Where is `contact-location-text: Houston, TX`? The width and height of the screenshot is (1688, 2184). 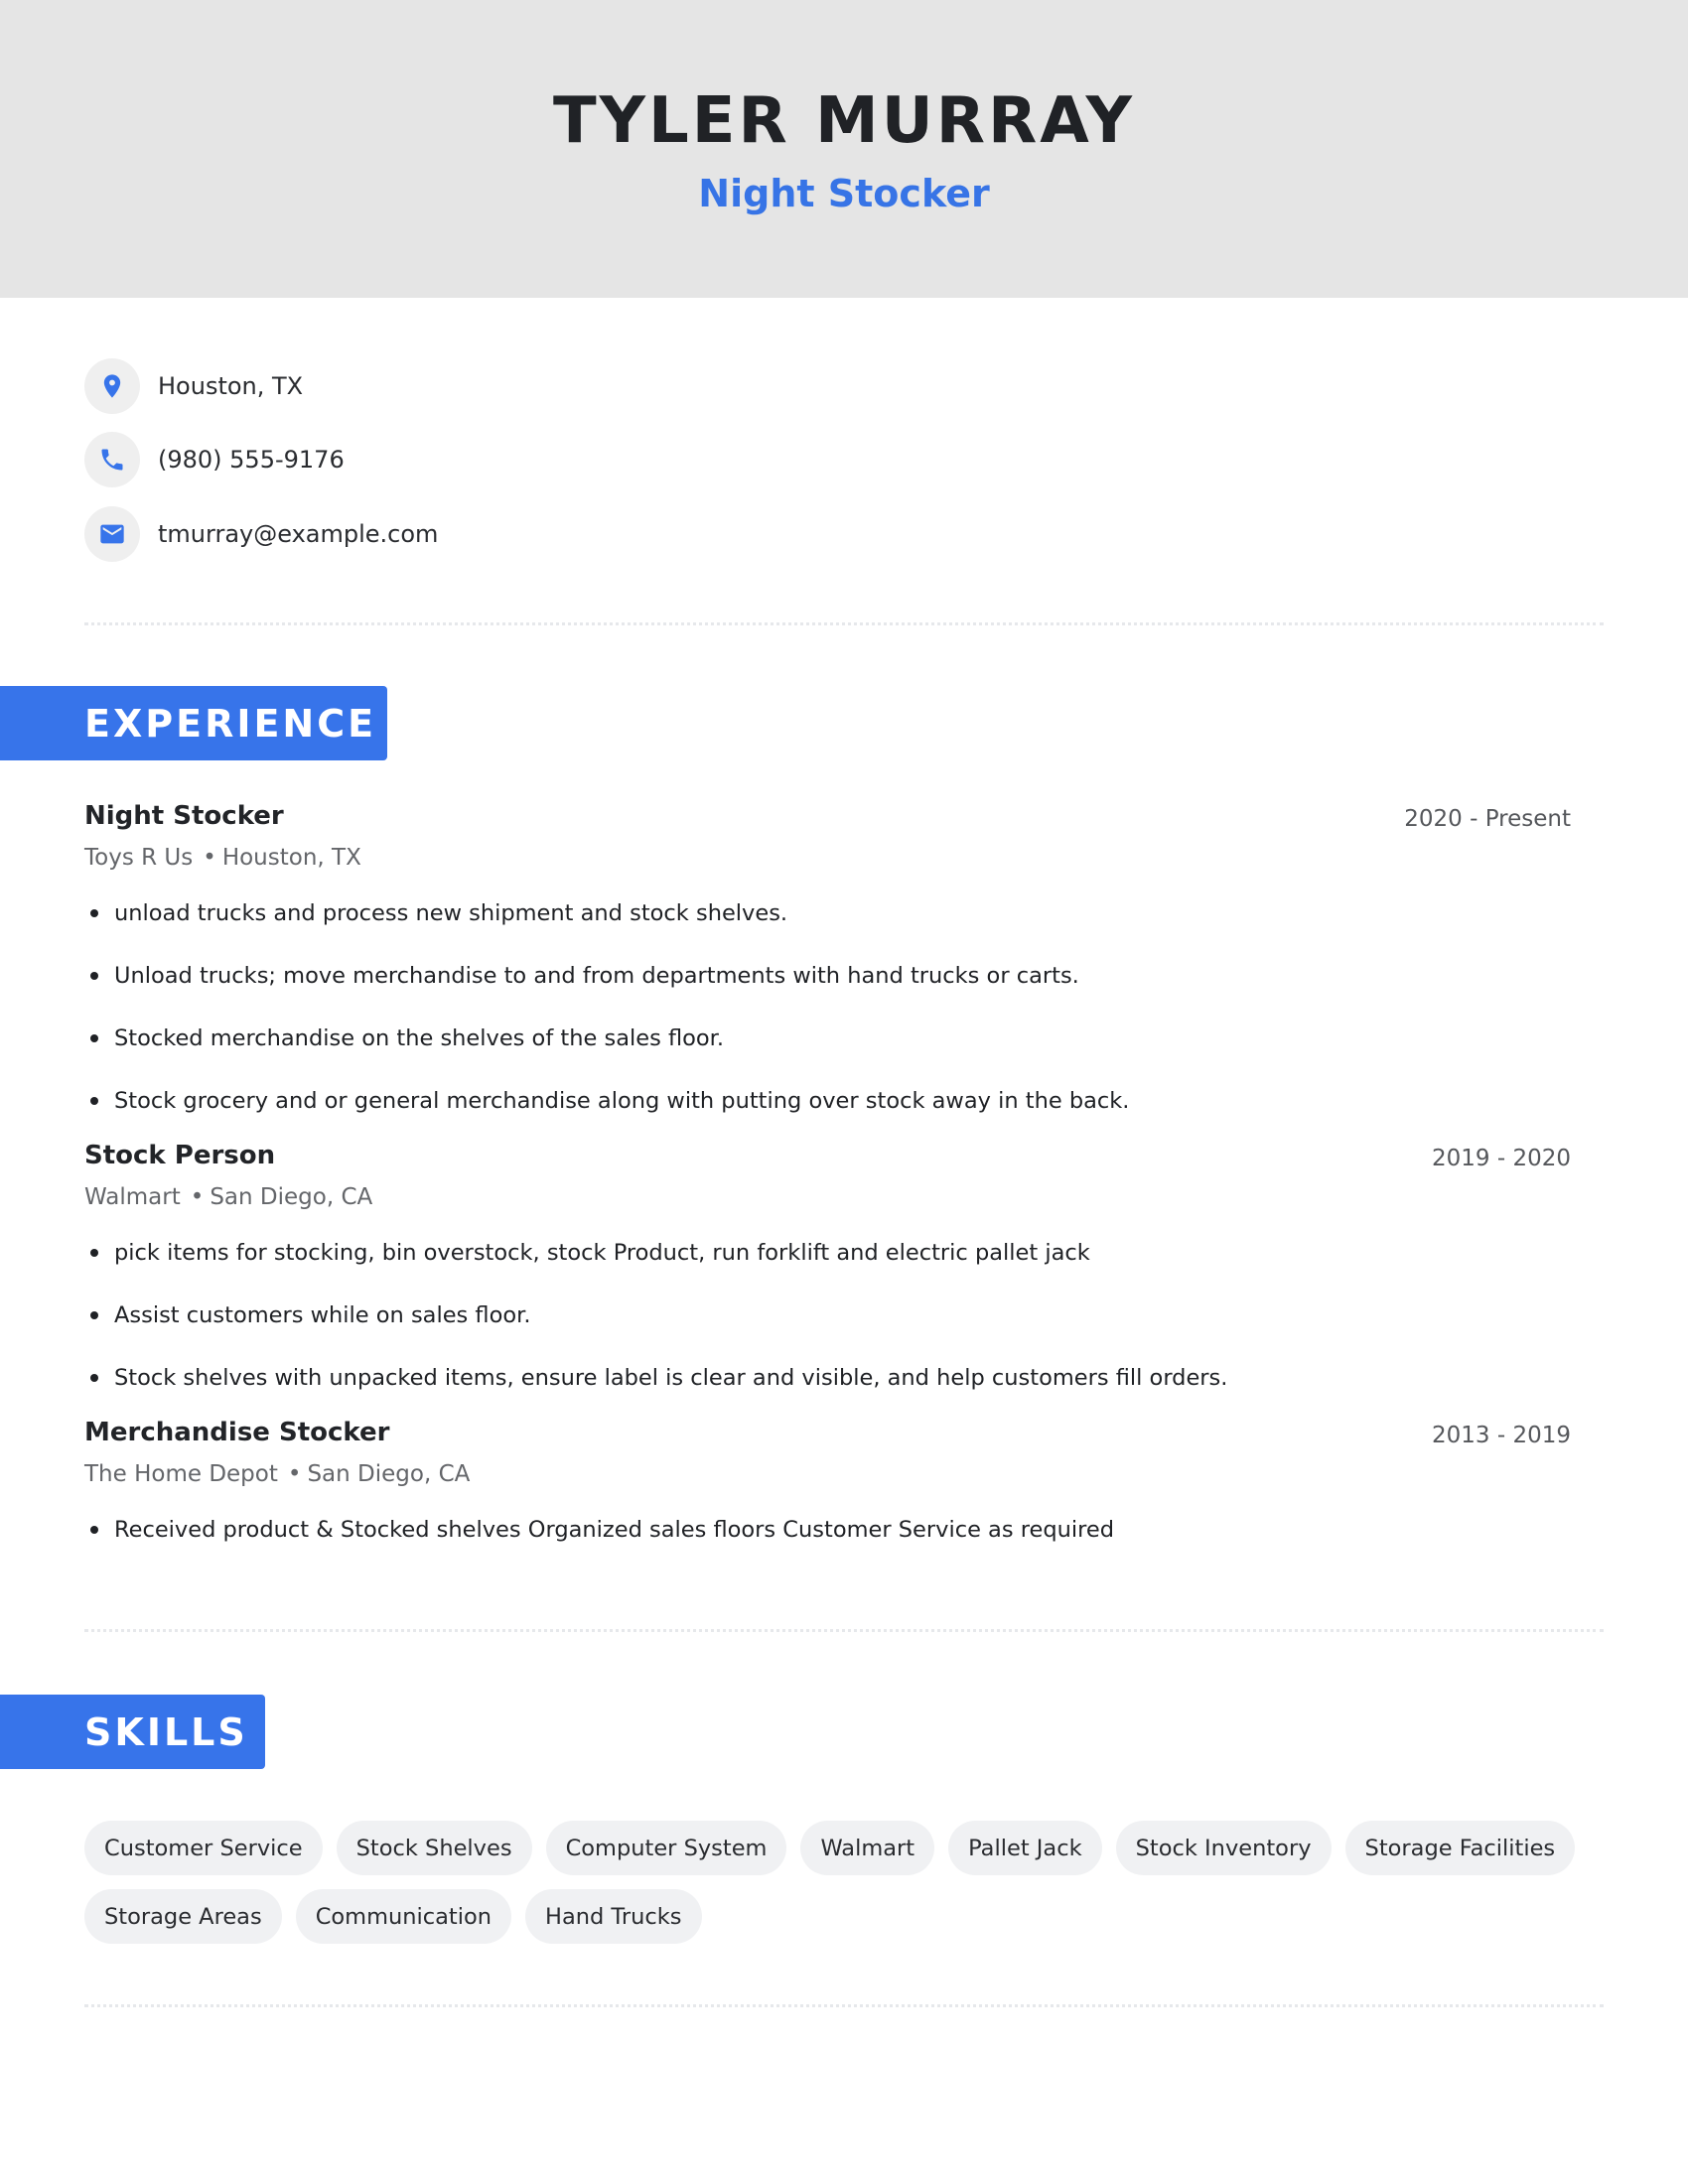 contact-location-text: Houston, TX is located at coordinates (231, 386).